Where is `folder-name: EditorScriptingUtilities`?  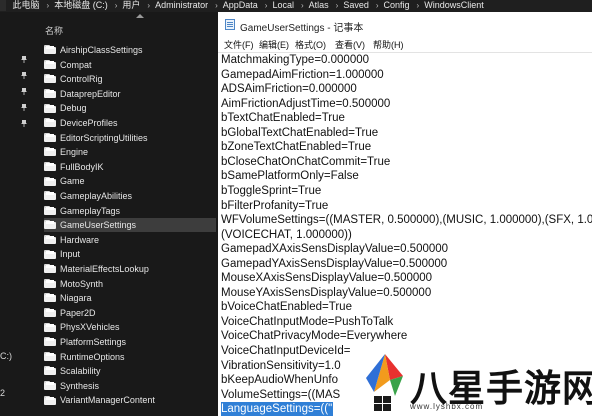
folder-name: EditorScriptingUtilities is located at coordinates (104, 137).